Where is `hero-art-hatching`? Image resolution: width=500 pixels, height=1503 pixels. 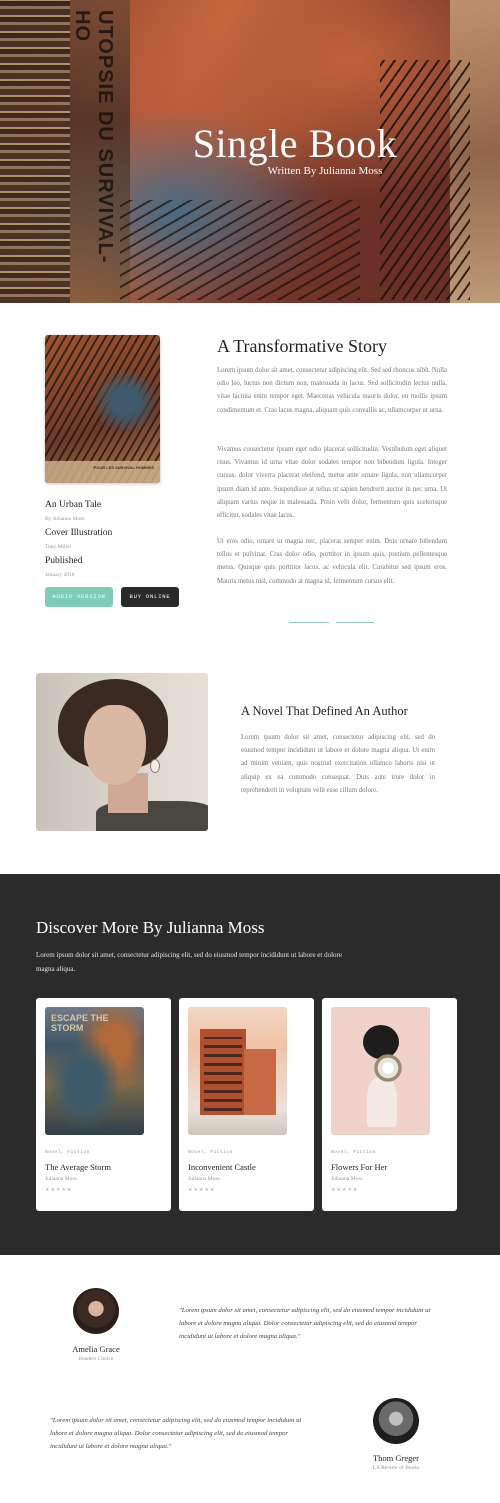 hero-art-hatching is located at coordinates (425, 180).